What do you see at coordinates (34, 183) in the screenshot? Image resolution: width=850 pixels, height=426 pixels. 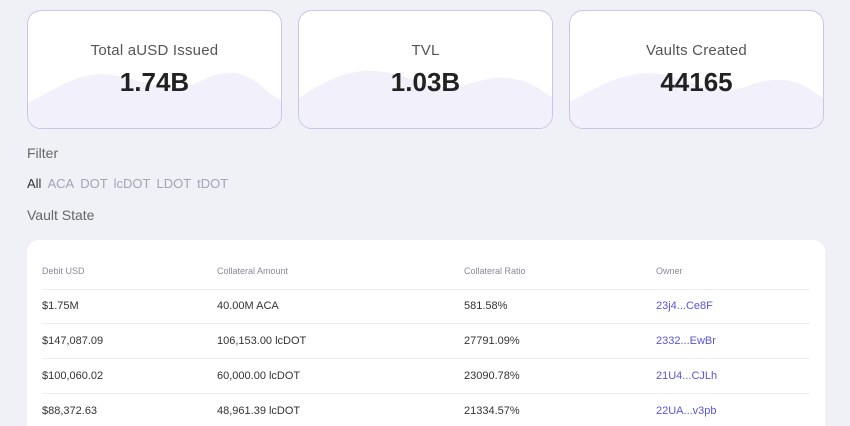 I see `filter-option-all: All` at bounding box center [34, 183].